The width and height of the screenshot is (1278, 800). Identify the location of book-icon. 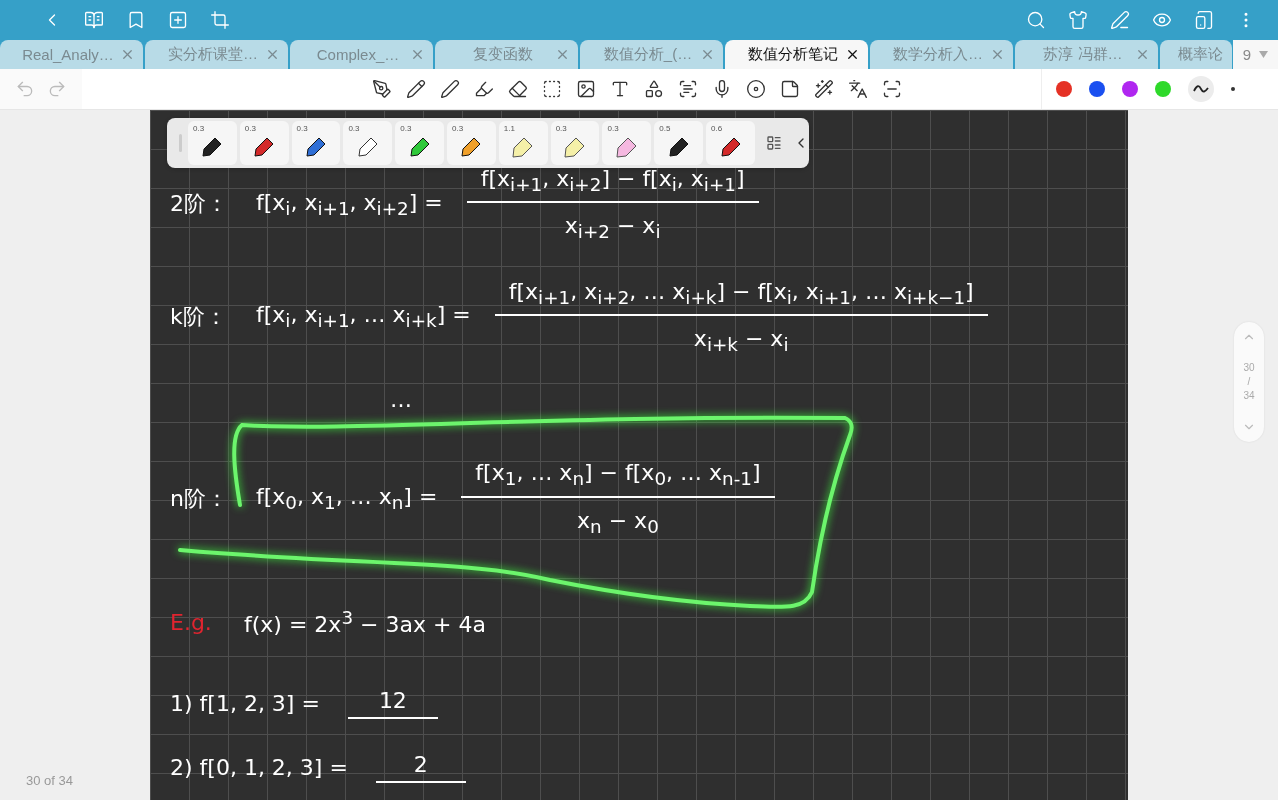
(94, 19).